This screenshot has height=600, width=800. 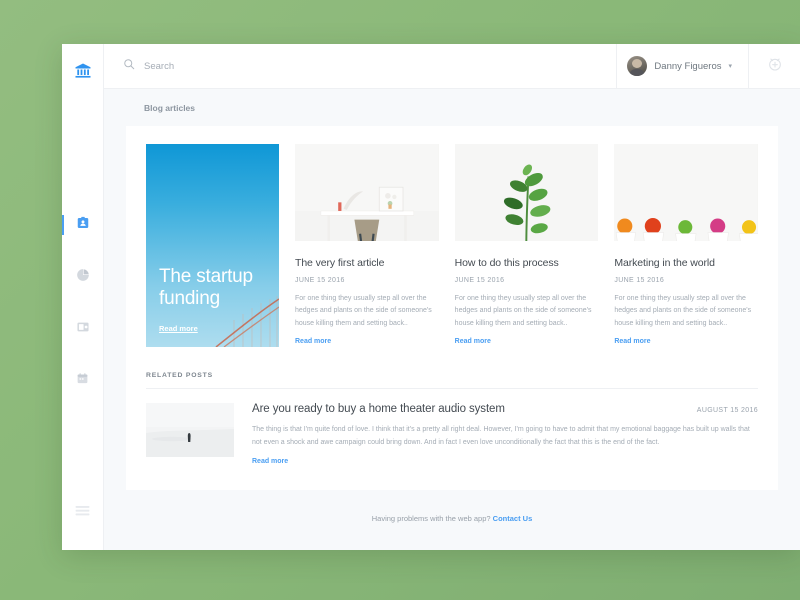 I want to click on white-desk-with-chair-image, so click(x=367, y=192).